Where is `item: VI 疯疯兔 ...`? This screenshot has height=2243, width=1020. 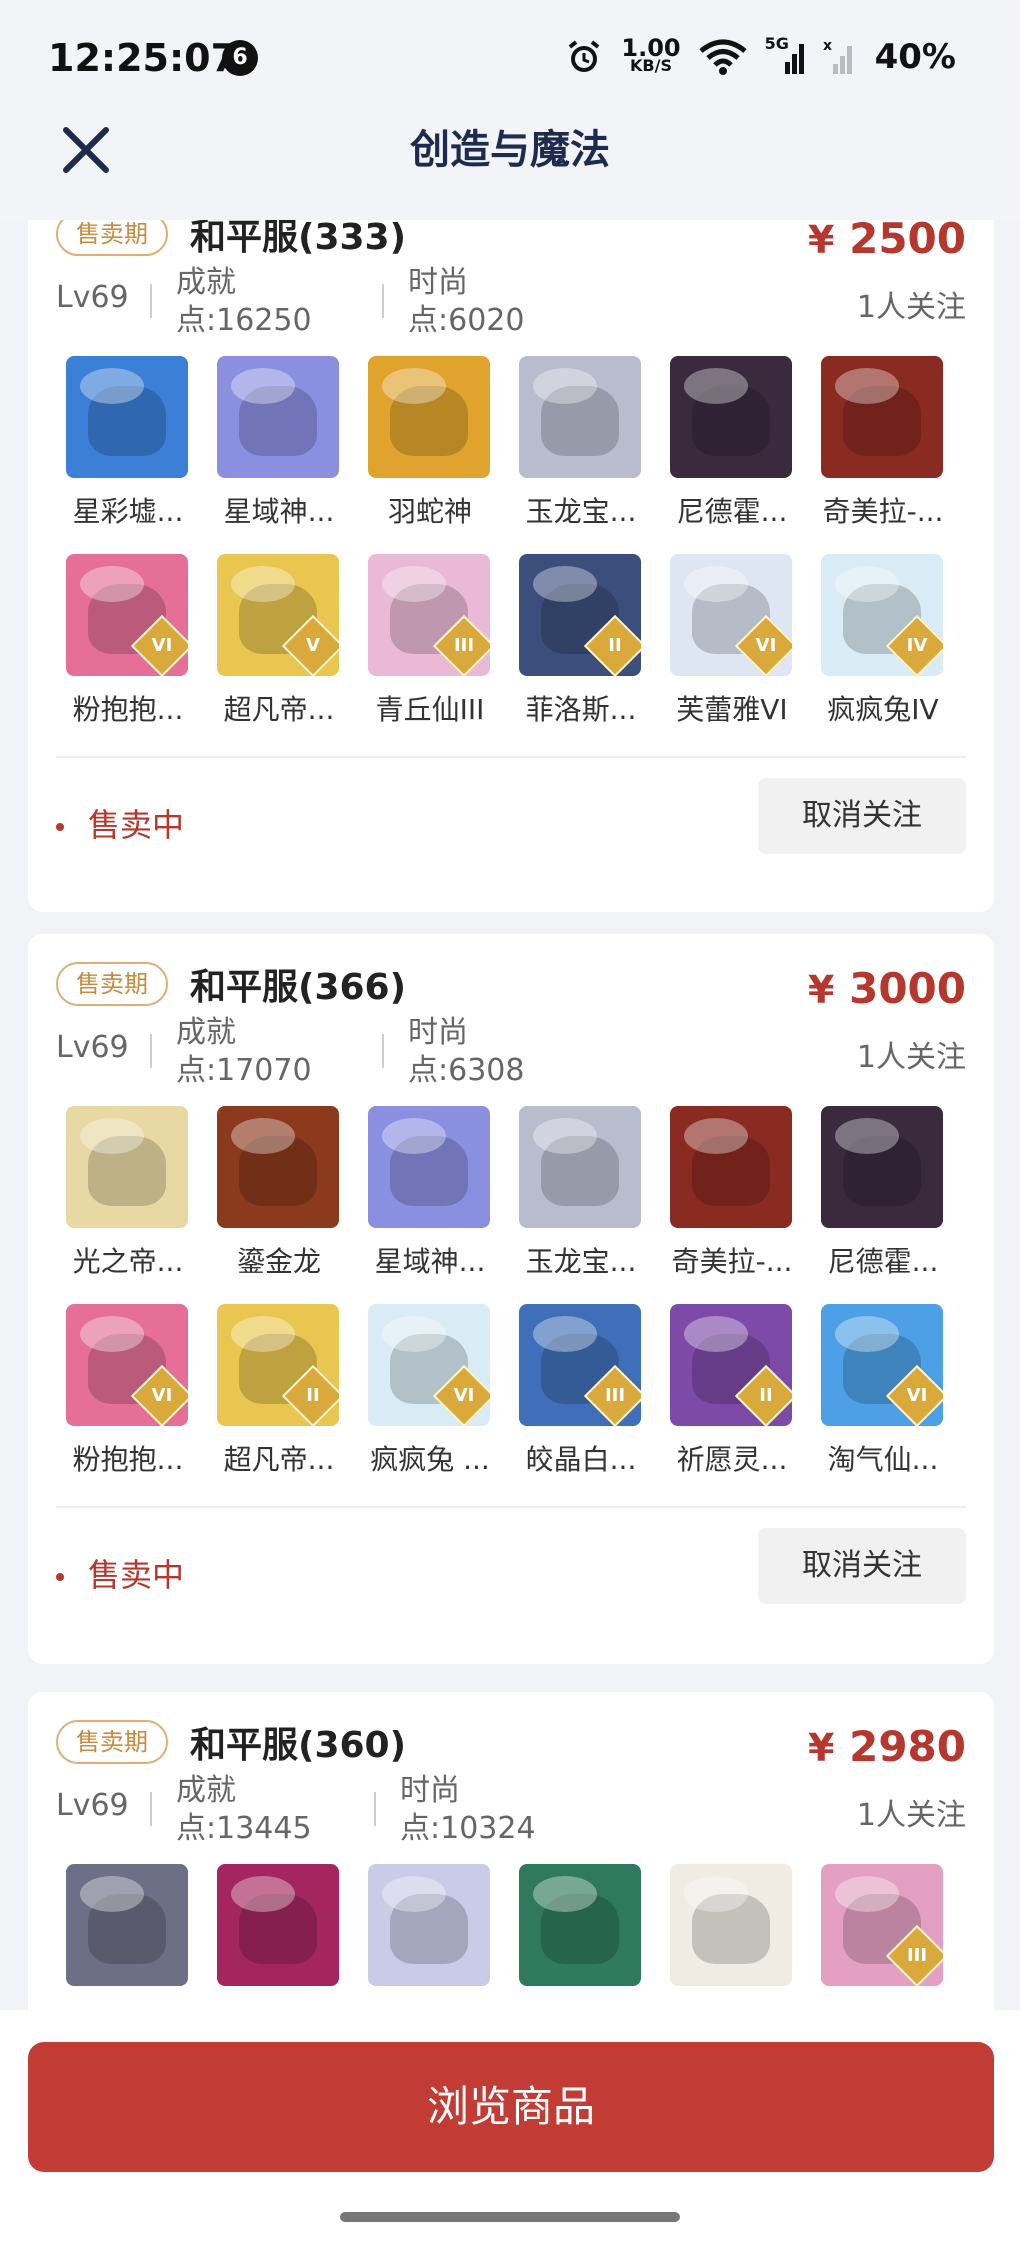 item: VI 疯疯兔 ... is located at coordinates (430, 1391).